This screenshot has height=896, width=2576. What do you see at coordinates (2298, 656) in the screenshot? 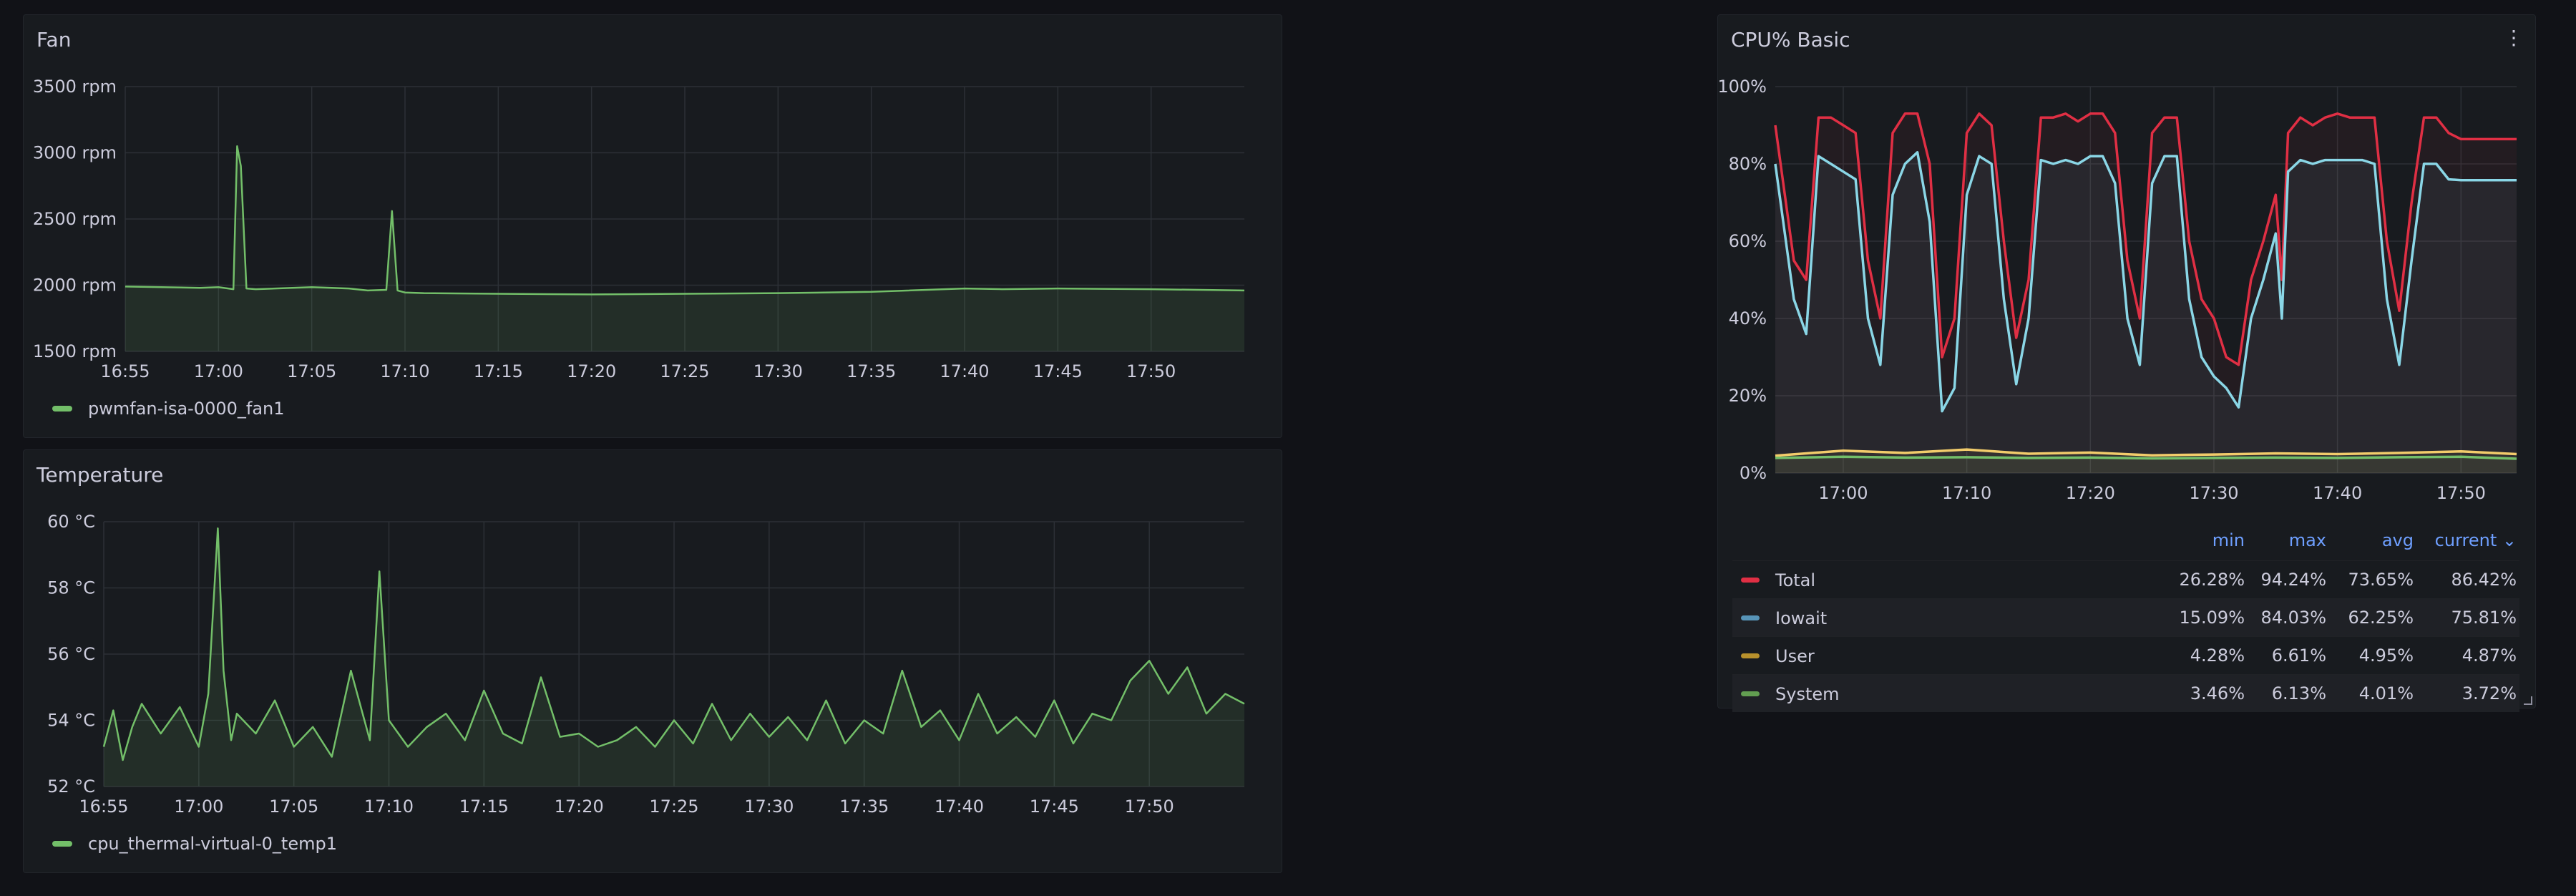
I see `value-max: 6.61%` at bounding box center [2298, 656].